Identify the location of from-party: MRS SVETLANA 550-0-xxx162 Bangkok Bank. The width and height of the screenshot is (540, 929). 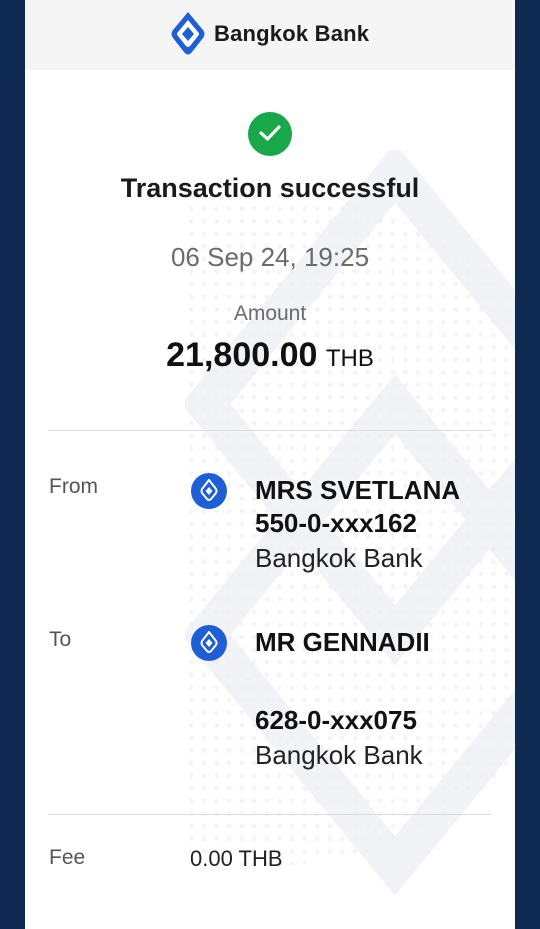
(357, 525).